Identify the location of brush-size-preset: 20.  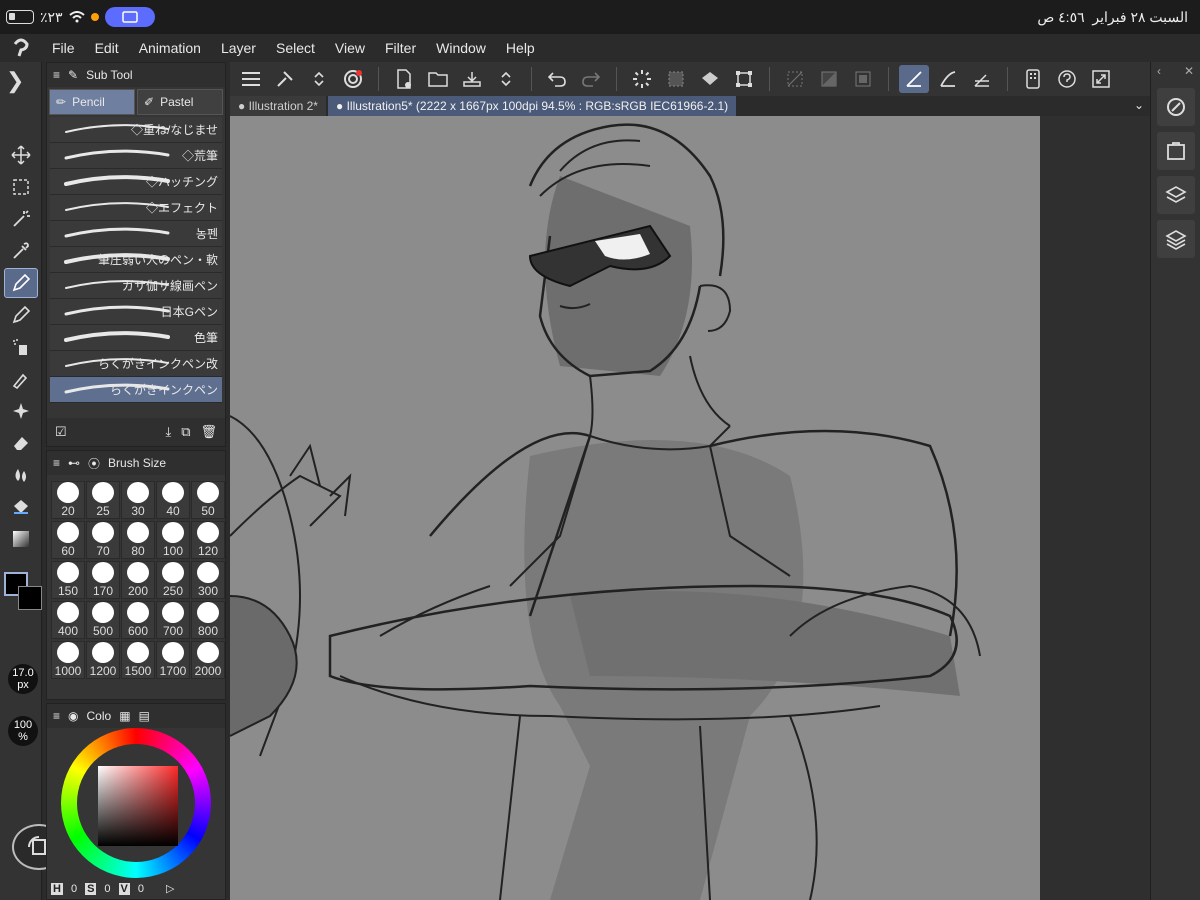
(68, 500).